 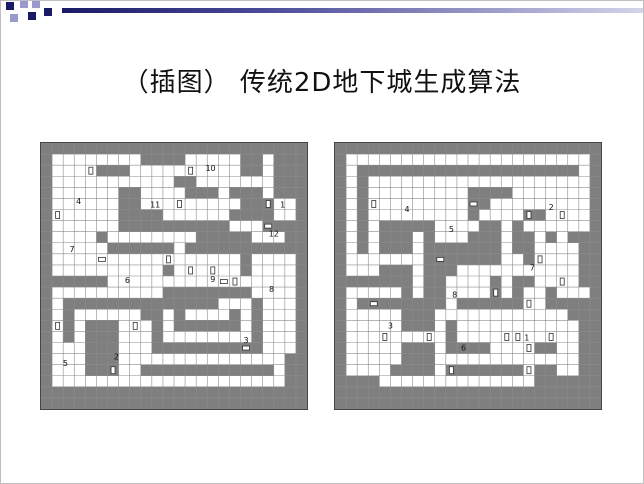 What do you see at coordinates (353, 10) in the screenshot?
I see `deco-gradient-bar` at bounding box center [353, 10].